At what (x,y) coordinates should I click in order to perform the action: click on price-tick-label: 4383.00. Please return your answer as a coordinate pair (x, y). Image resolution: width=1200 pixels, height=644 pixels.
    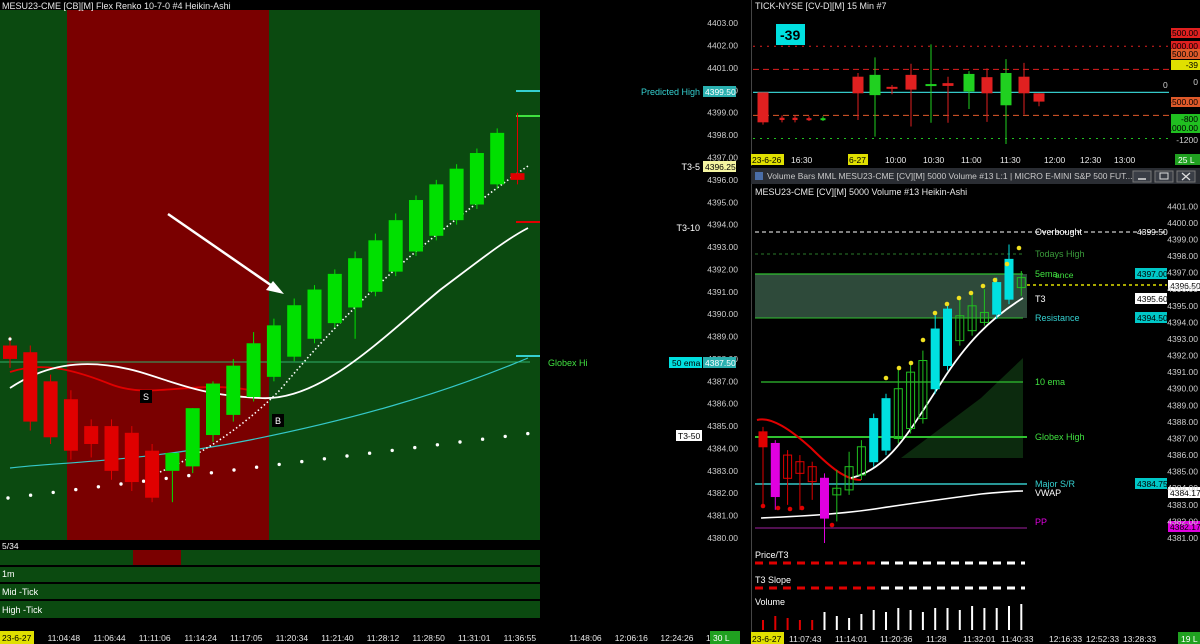
    Looking at the image, I should click on (722, 471).